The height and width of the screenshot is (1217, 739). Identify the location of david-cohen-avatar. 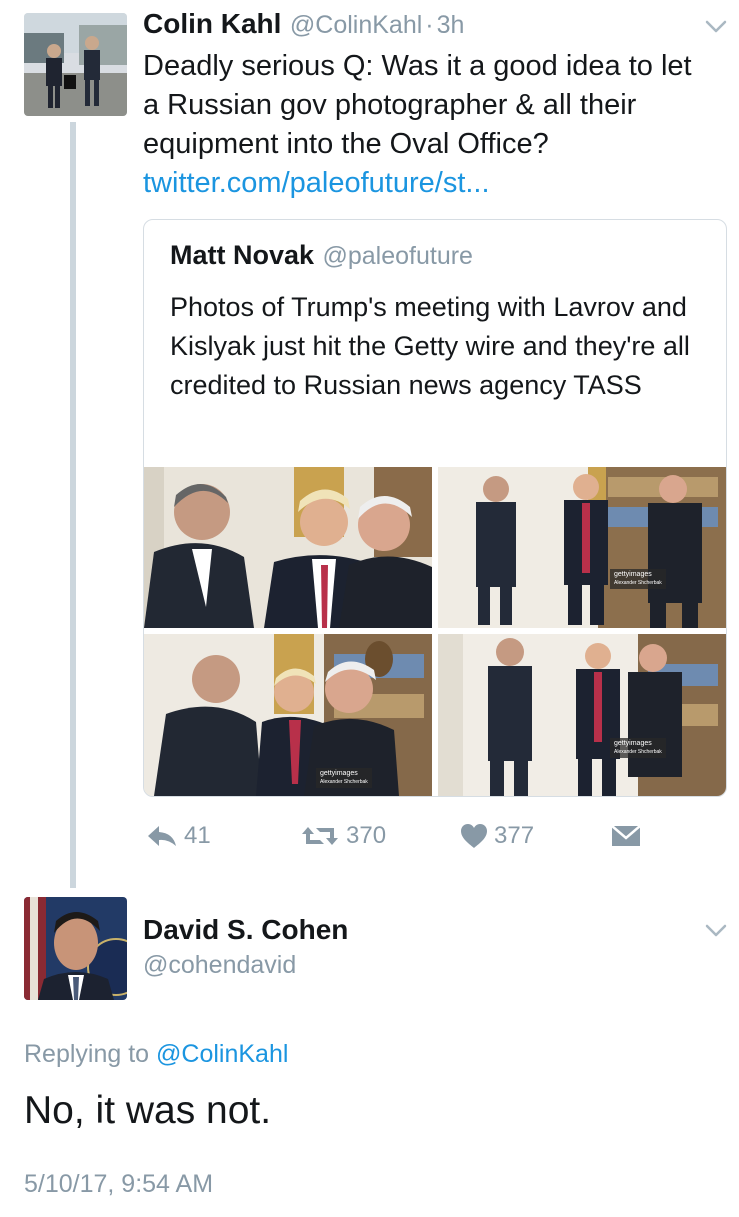
(75, 948).